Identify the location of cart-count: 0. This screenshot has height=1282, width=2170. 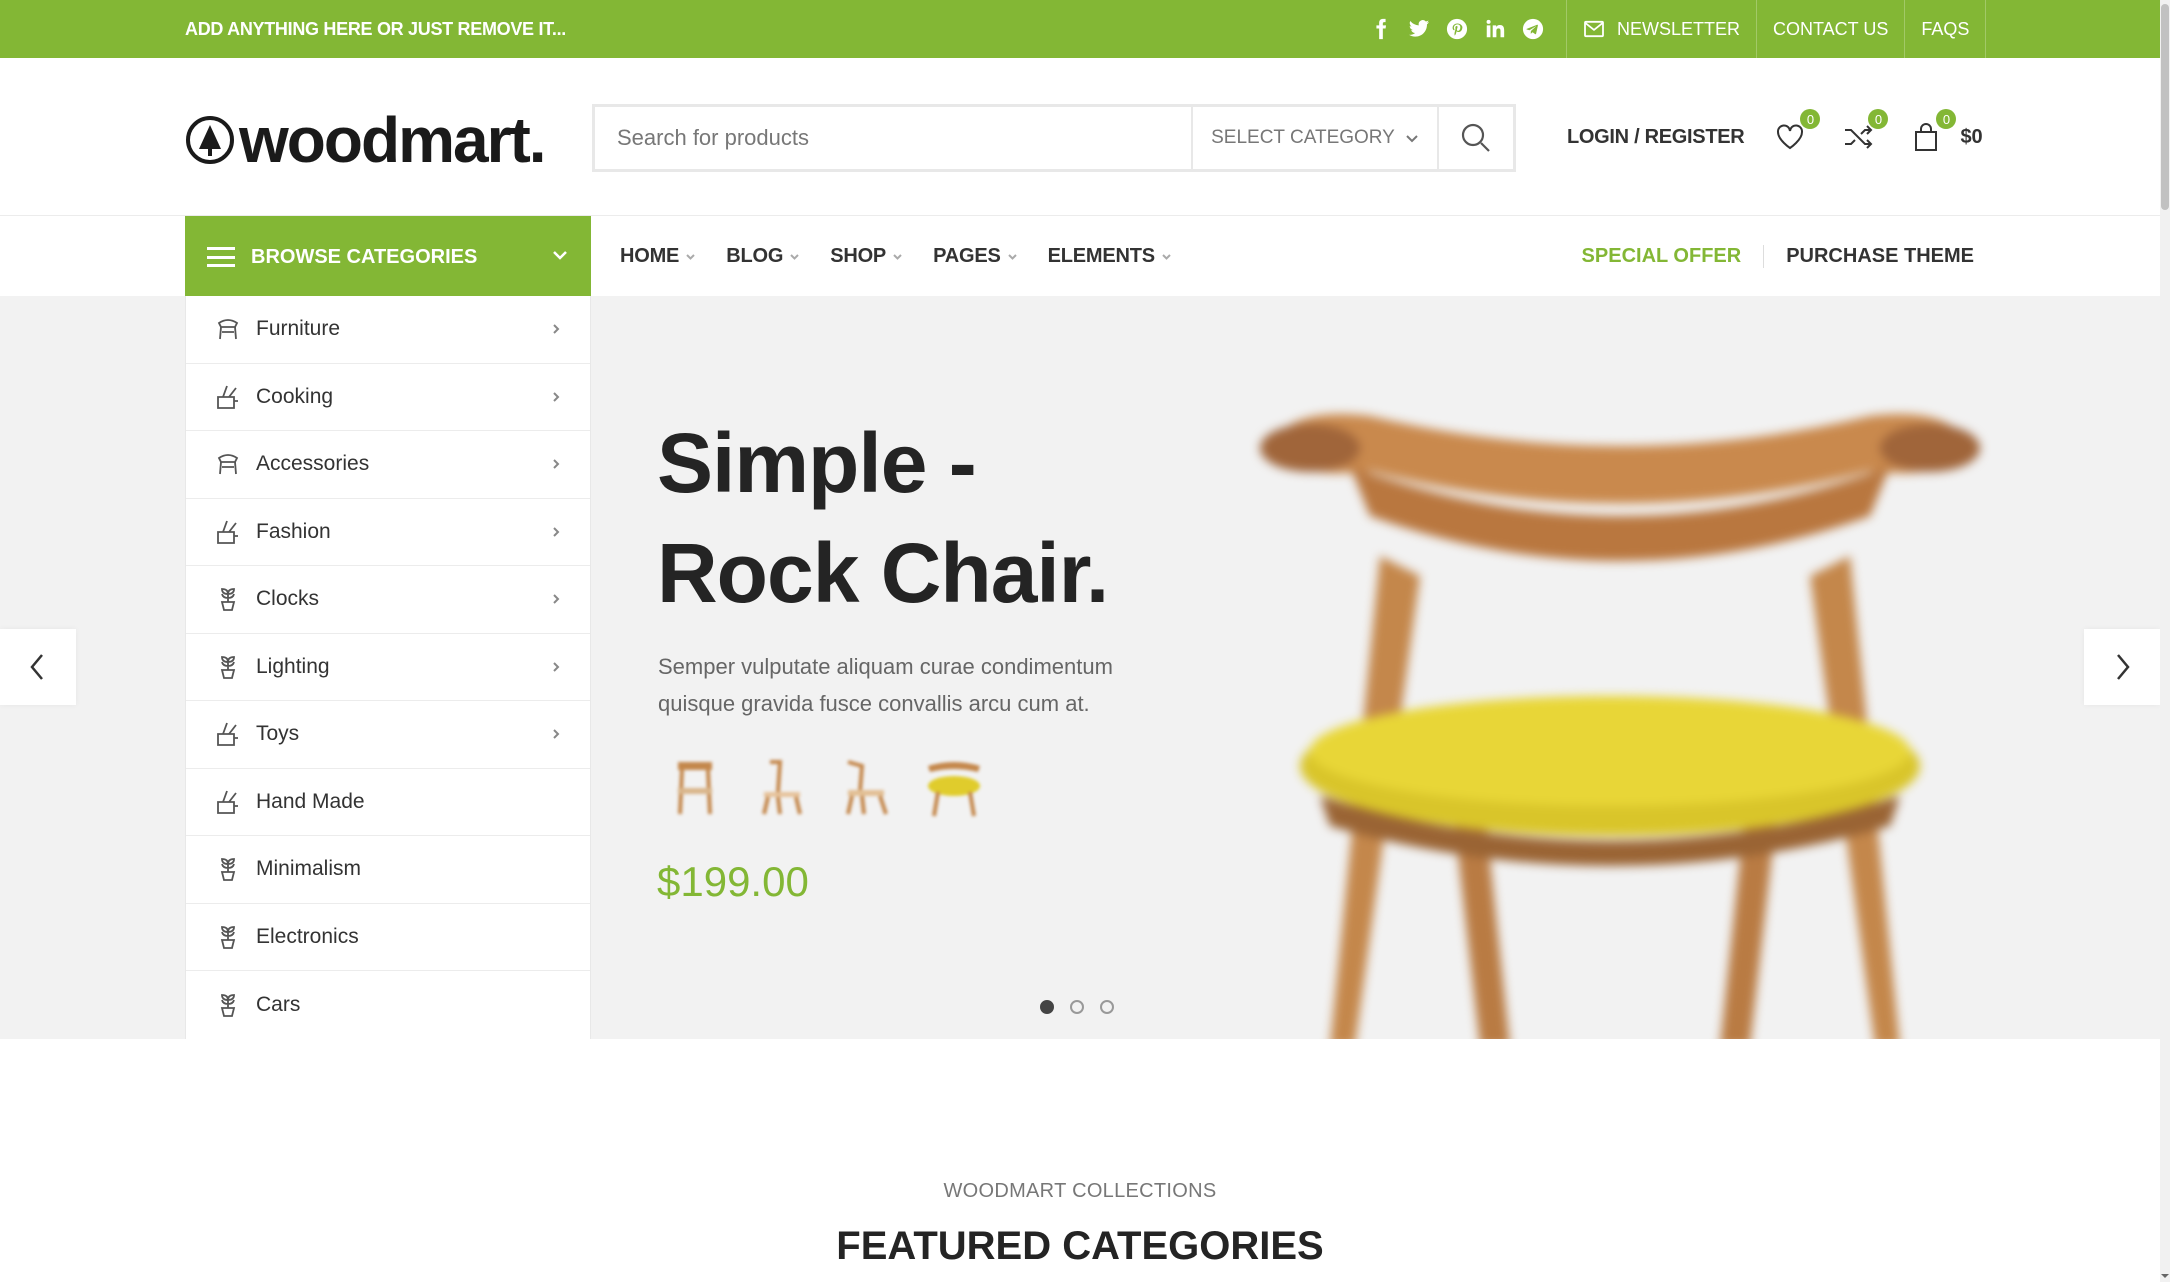
(1946, 119).